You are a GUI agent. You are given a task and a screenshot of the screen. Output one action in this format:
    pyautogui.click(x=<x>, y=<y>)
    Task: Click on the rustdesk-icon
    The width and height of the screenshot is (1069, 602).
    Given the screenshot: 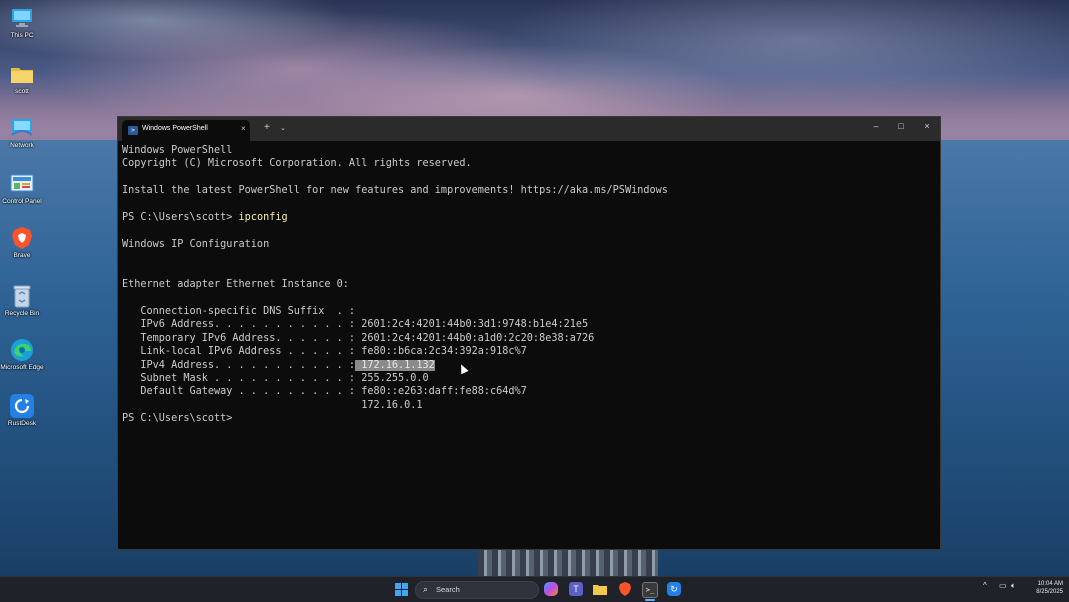 What is the action you would take?
    pyautogui.click(x=22, y=406)
    